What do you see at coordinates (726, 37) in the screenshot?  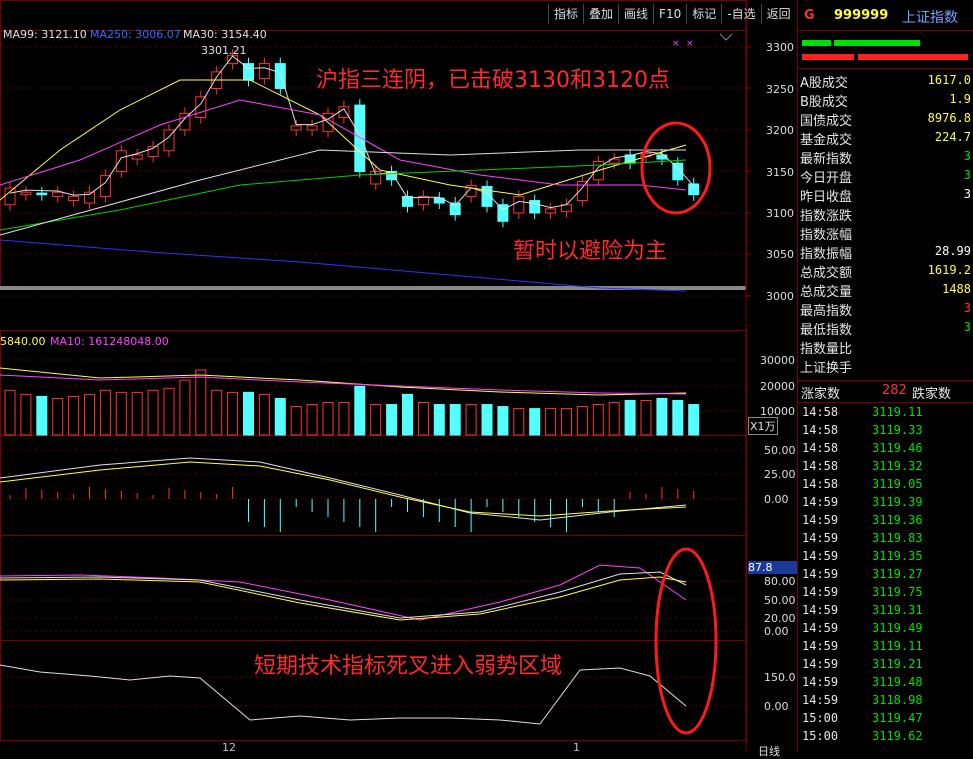 I see `collapse-icon` at bounding box center [726, 37].